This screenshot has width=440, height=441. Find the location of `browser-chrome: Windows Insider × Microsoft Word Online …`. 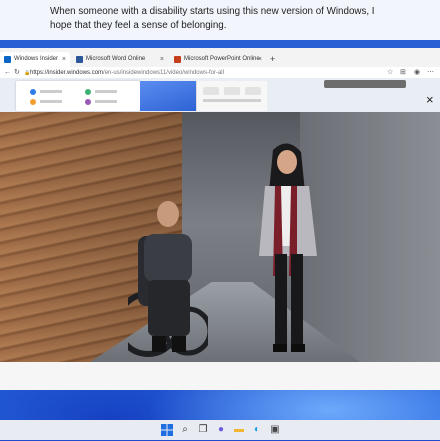

browser-chrome: Windows Insider × Microsoft Word Online … is located at coordinates (220, 63).